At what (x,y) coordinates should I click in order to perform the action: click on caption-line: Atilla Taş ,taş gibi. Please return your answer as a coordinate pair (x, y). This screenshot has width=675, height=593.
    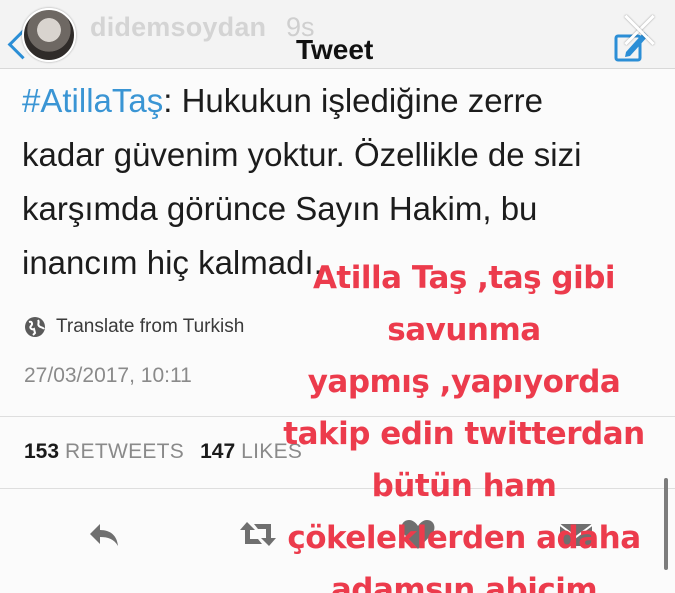
    Looking at the image, I should click on (464, 278).